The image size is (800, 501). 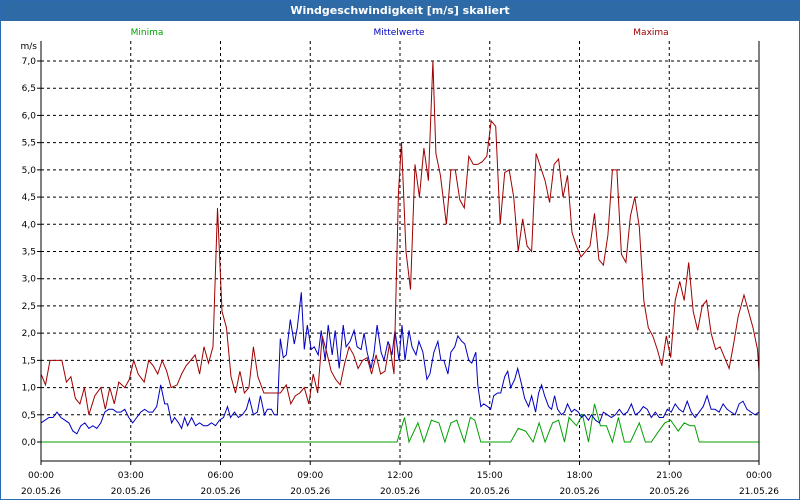 What do you see at coordinates (29, 89) in the screenshot?
I see `y-tick-label: 6,5` at bounding box center [29, 89].